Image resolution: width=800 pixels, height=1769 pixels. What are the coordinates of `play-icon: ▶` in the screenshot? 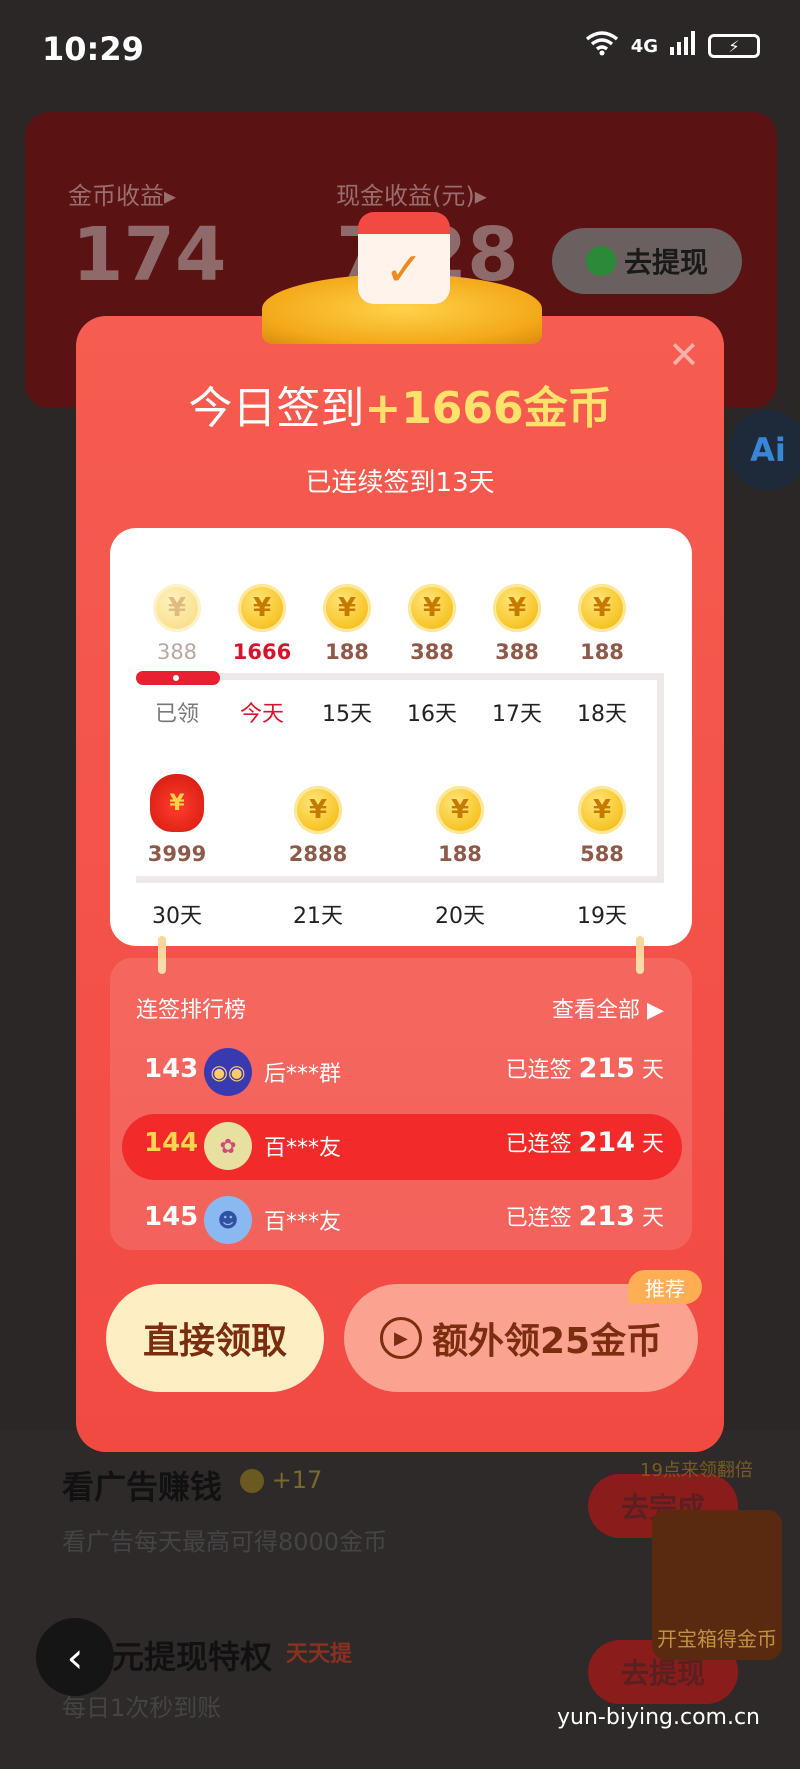 It's located at (400, 1338).